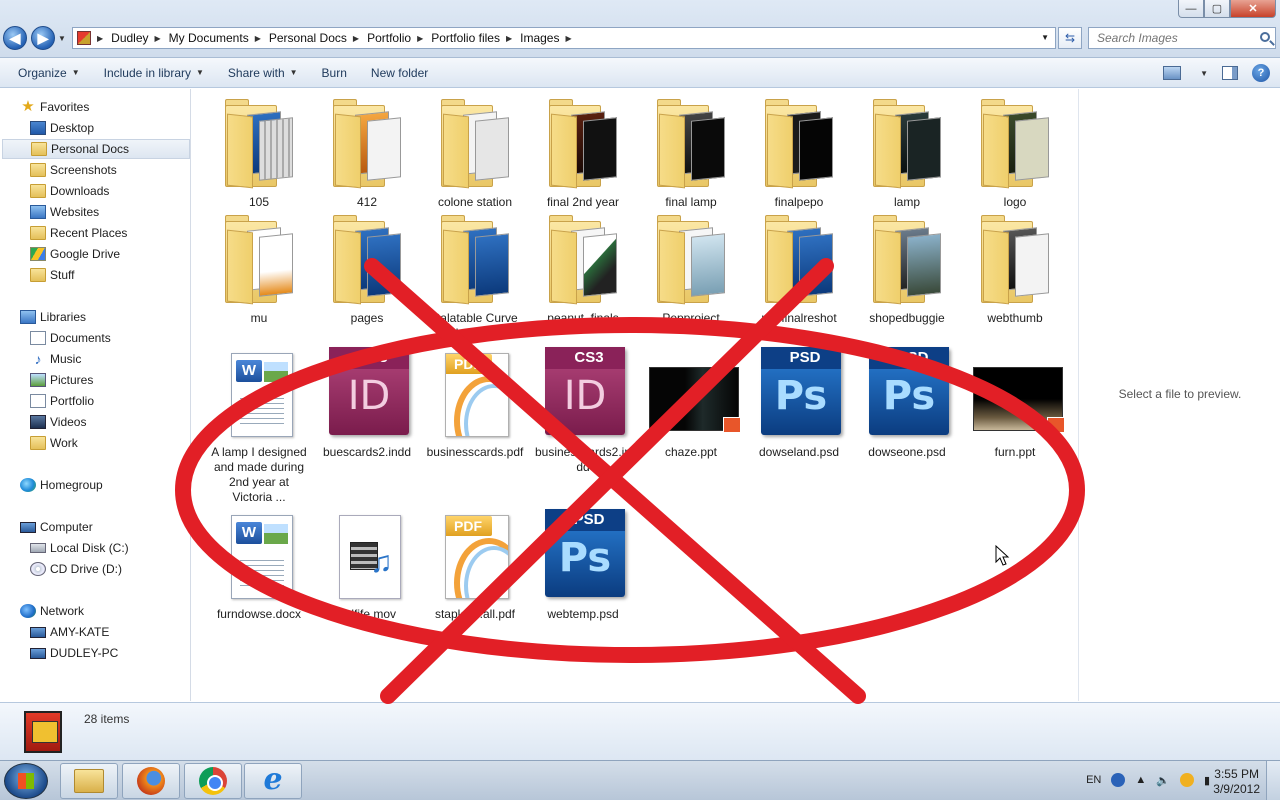 This screenshot has width=1280, height=800. I want to click on file-item: furn.ppt, so click(1015, 402).